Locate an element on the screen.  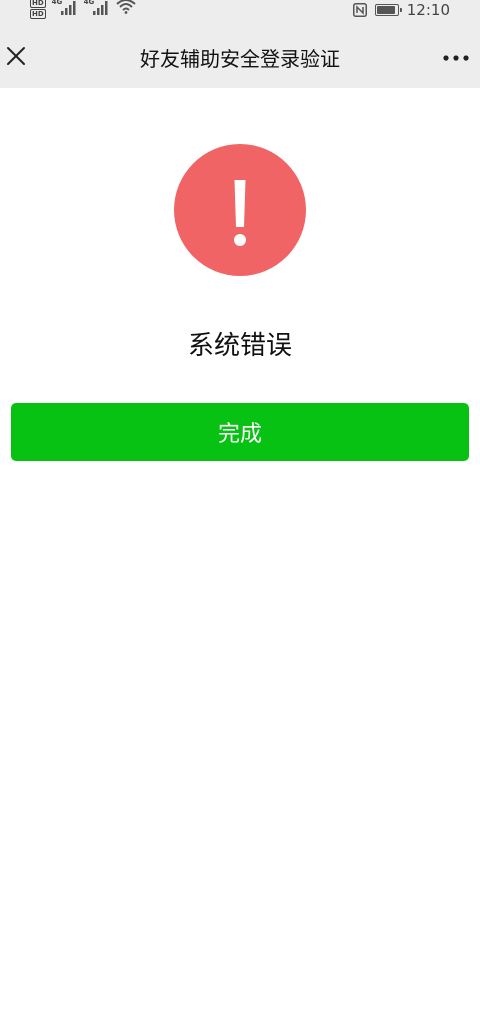
warning-exclamation-icon is located at coordinates (240, 210).